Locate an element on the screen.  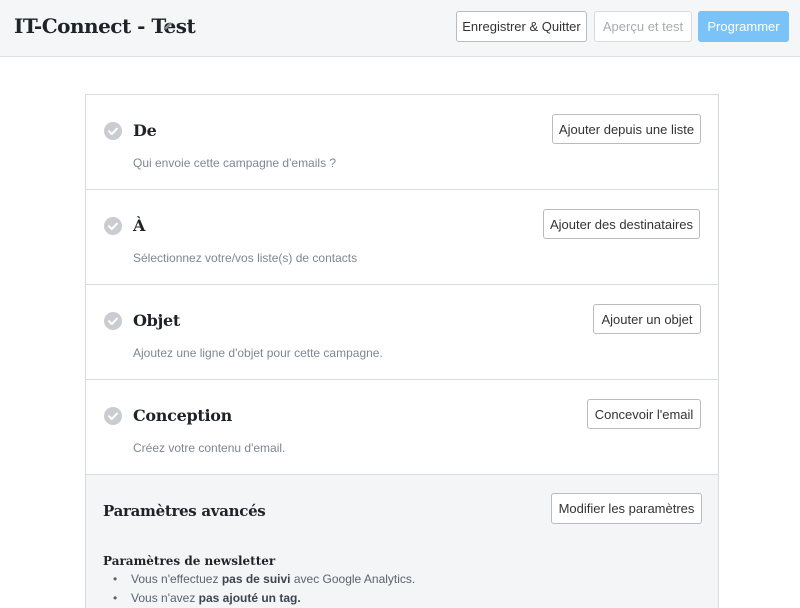
list-item: • Vous n'avez pas ajouté un tag. is located at coordinates (207, 598).